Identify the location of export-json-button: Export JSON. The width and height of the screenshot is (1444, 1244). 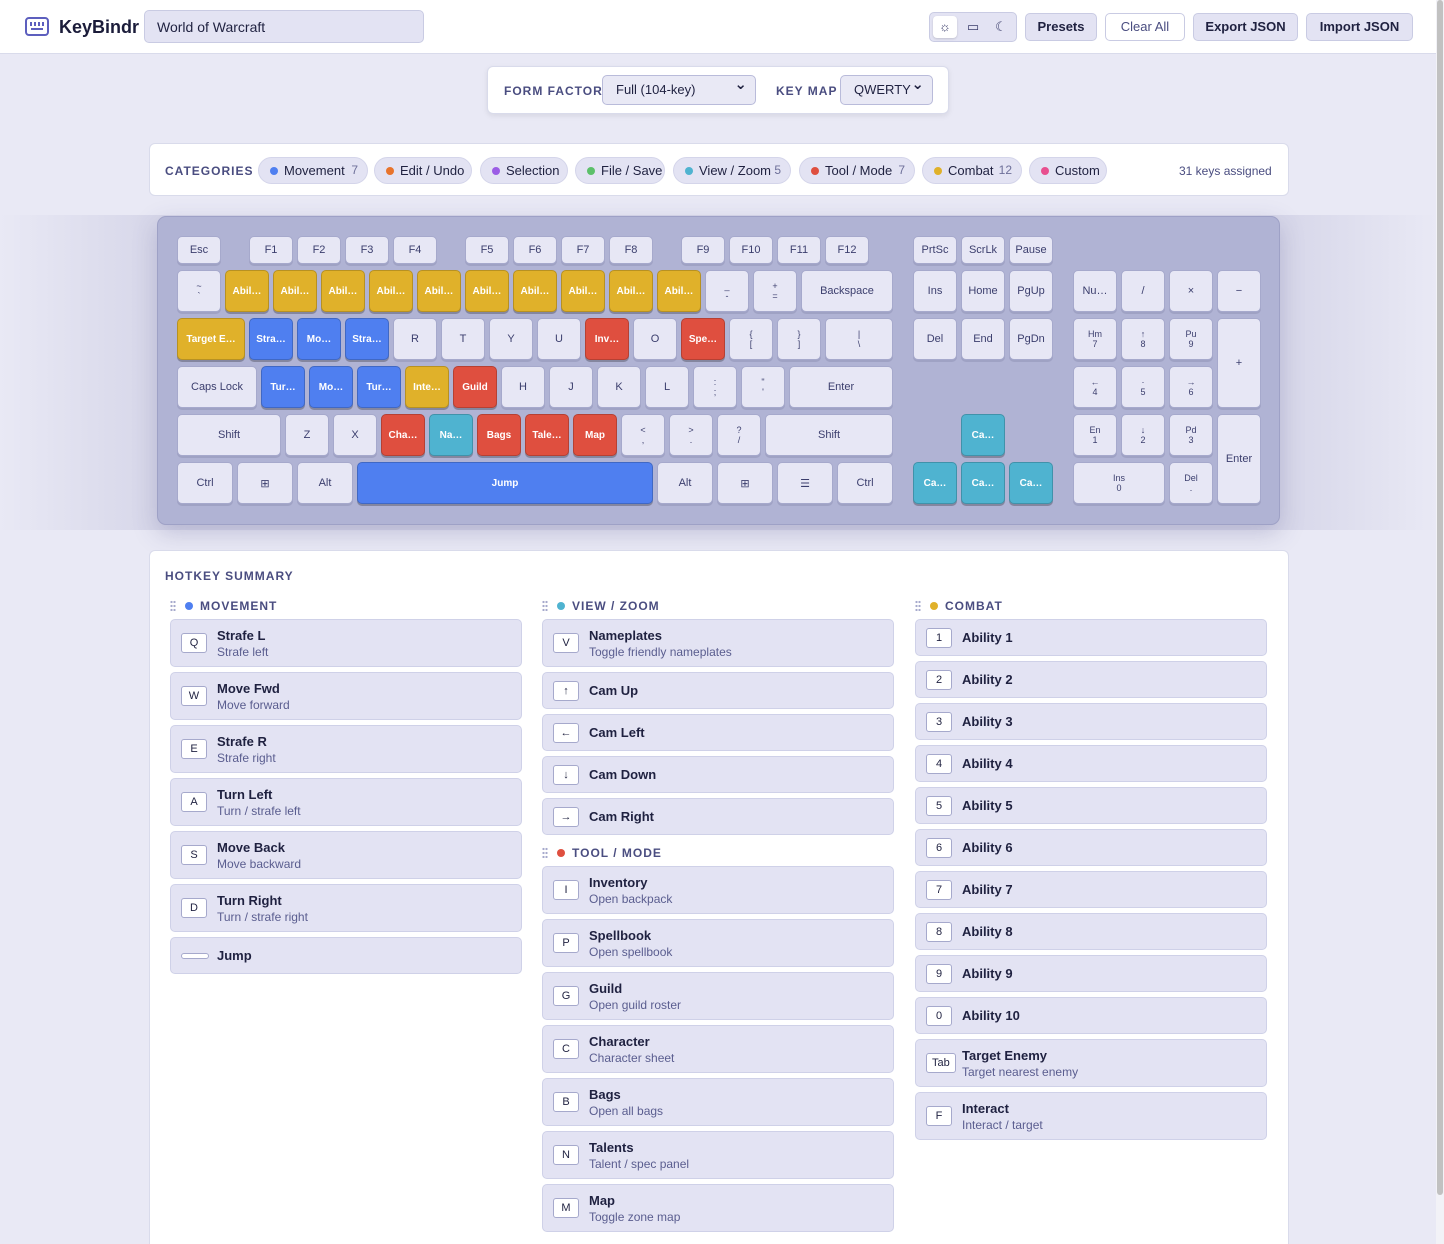
(1245, 27).